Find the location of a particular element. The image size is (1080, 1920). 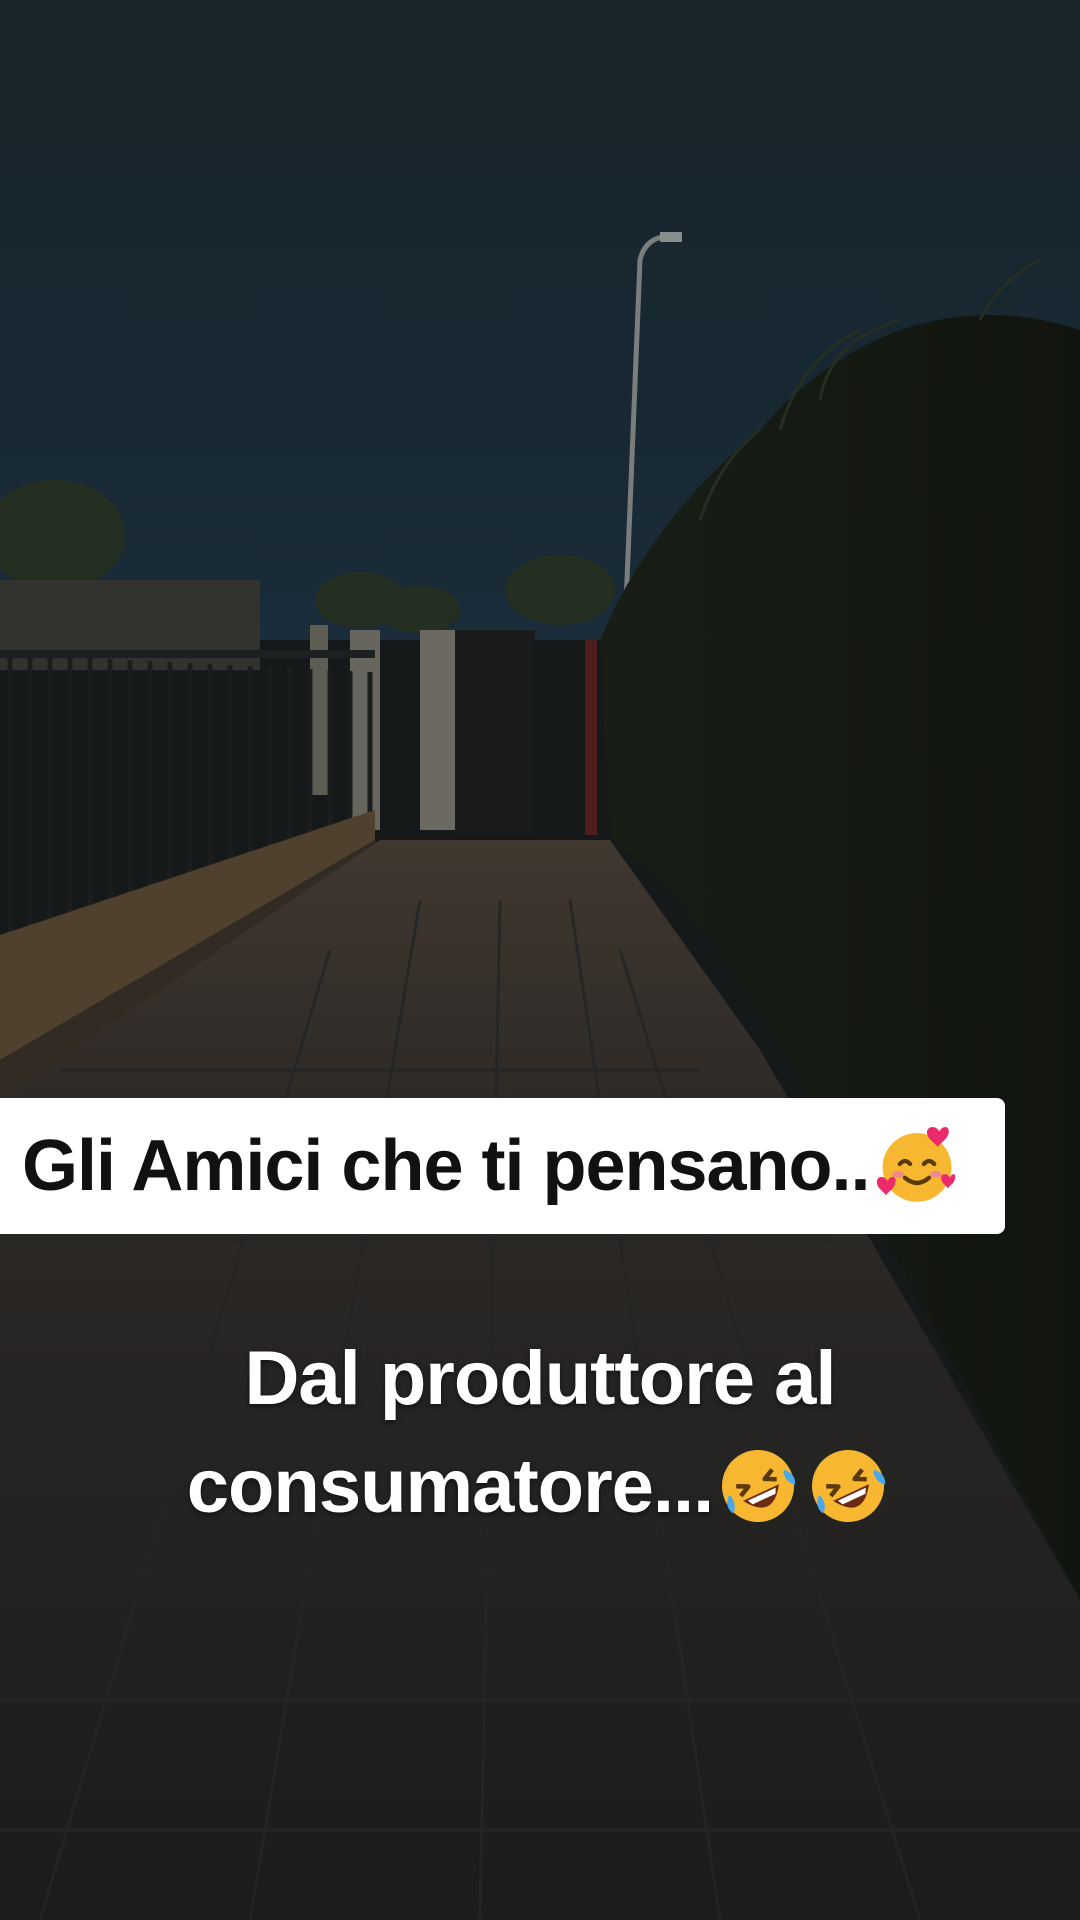

overlay-line-1: Dal produttore al is located at coordinates (540, 1378).